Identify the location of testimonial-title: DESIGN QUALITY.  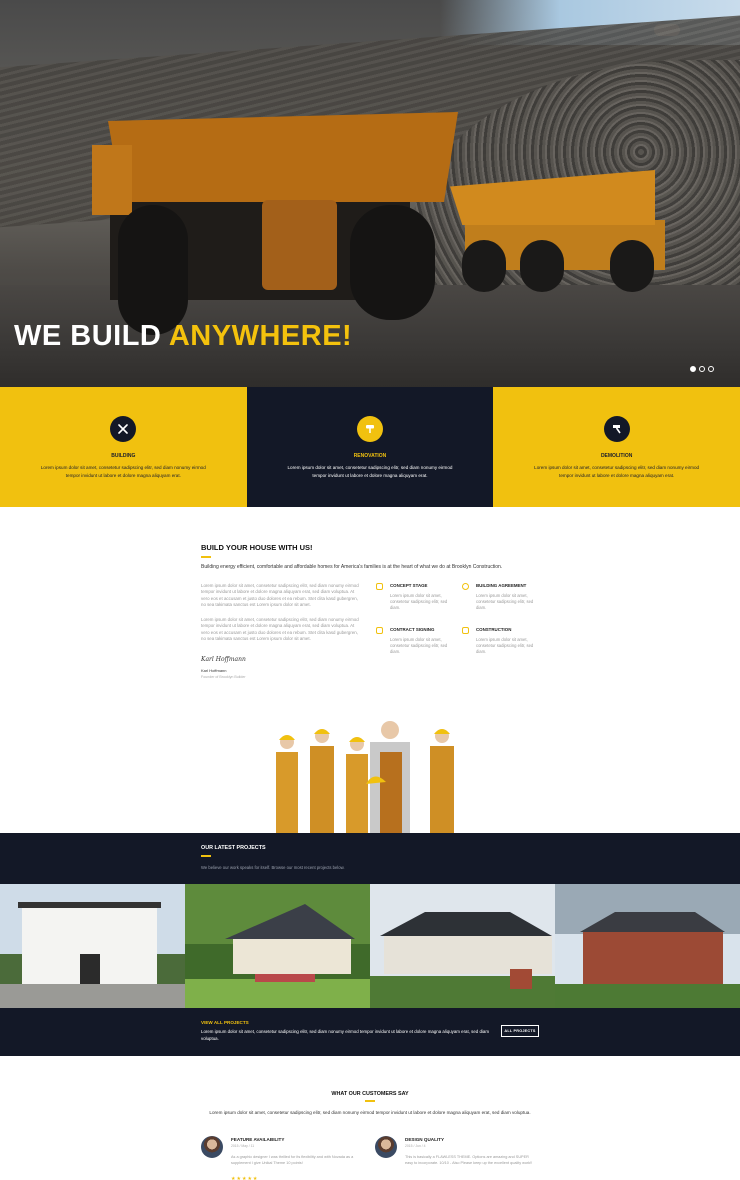
(425, 1139).